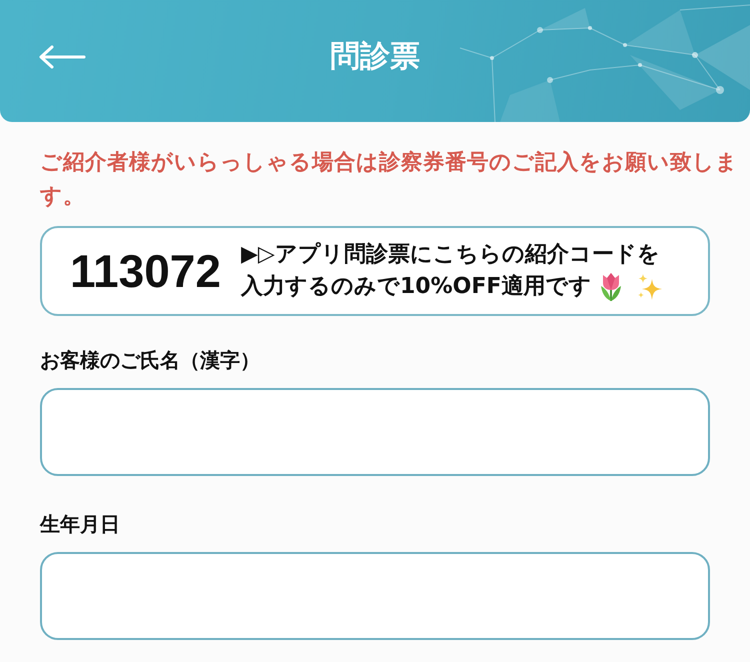 This screenshot has width=750, height=662. What do you see at coordinates (145, 271) in the screenshot?
I see `referral-code: 113072` at bounding box center [145, 271].